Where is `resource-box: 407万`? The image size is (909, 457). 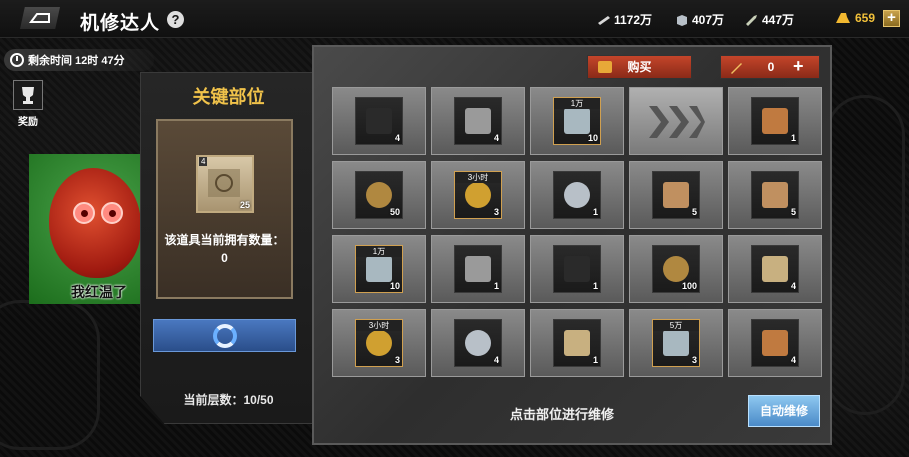
resource-box: 407万 is located at coordinates (699, 19).